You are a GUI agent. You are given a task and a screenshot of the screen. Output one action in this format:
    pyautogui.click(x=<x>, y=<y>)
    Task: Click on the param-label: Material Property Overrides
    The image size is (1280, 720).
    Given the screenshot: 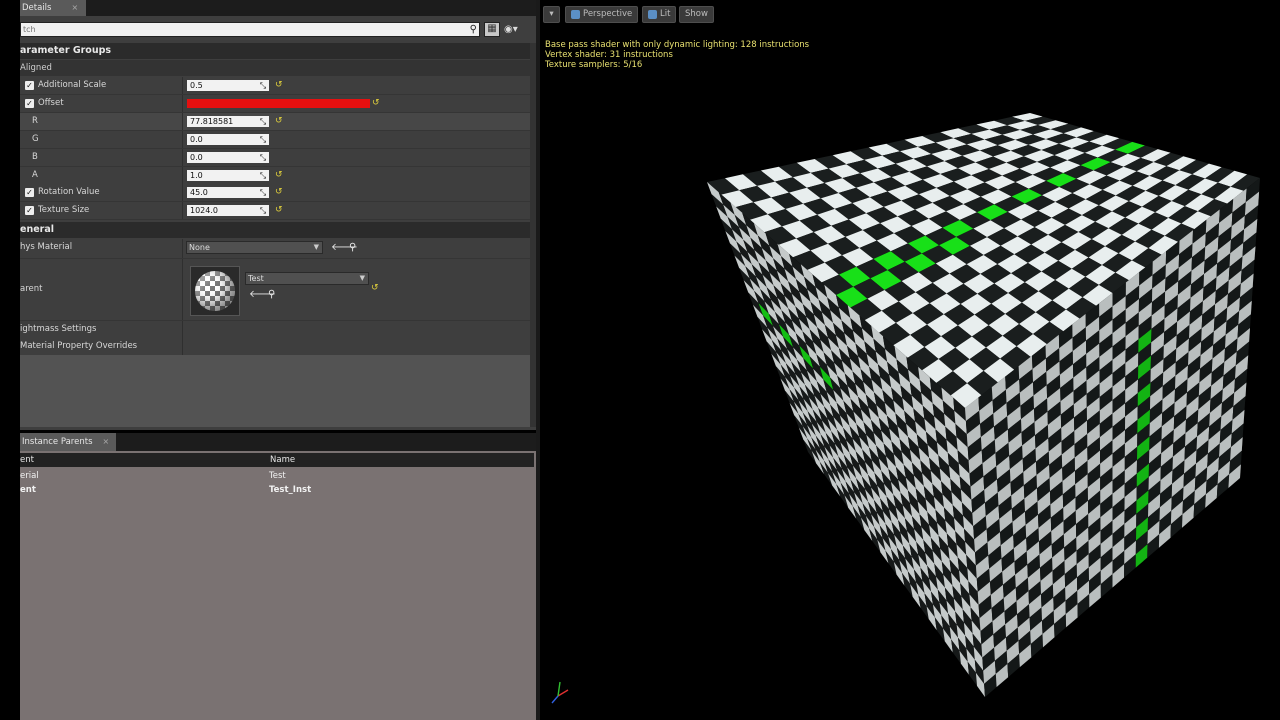 What is the action you would take?
    pyautogui.click(x=79, y=346)
    